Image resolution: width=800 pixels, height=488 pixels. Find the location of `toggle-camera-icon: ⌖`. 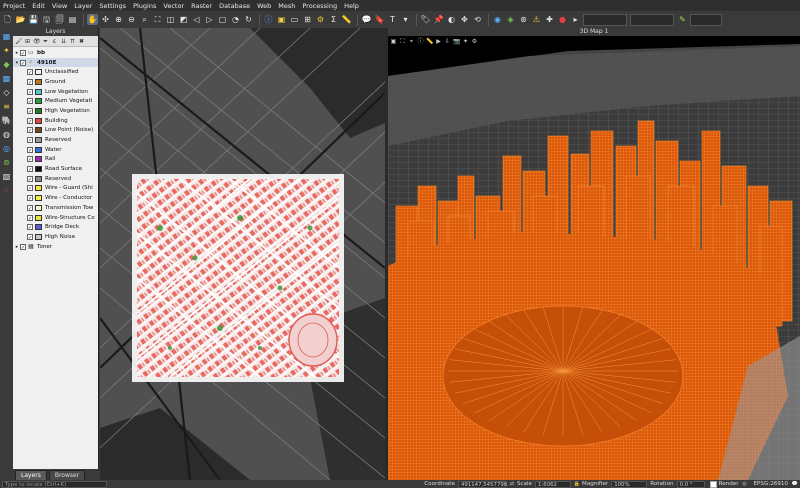

toggle-camera-icon: ⌖ is located at coordinates (411, 41).